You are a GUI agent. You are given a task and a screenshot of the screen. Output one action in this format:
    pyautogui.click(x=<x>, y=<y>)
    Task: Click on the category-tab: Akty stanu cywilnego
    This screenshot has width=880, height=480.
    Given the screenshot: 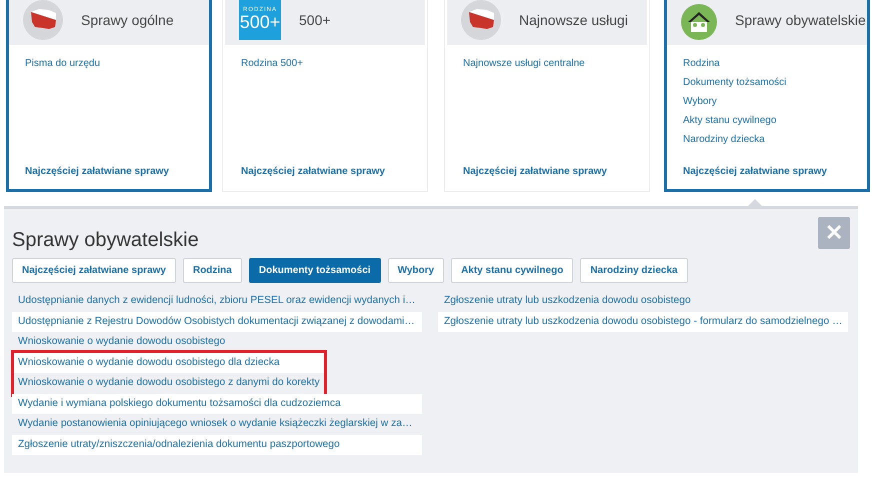 What is the action you would take?
    pyautogui.click(x=512, y=270)
    